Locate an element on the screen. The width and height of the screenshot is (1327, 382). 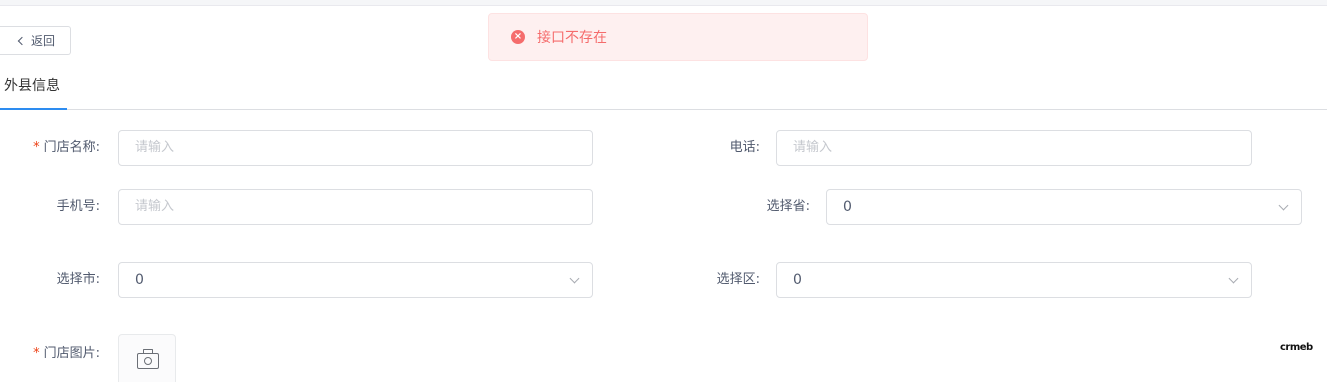
back-button: 返回 is located at coordinates (35, 40).